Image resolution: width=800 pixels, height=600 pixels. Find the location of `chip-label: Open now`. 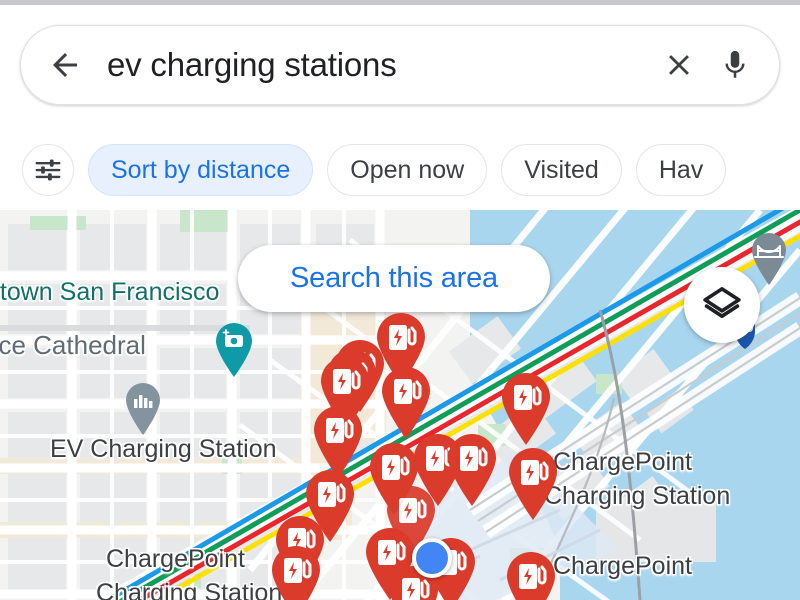

chip-label: Open now is located at coordinates (407, 169).